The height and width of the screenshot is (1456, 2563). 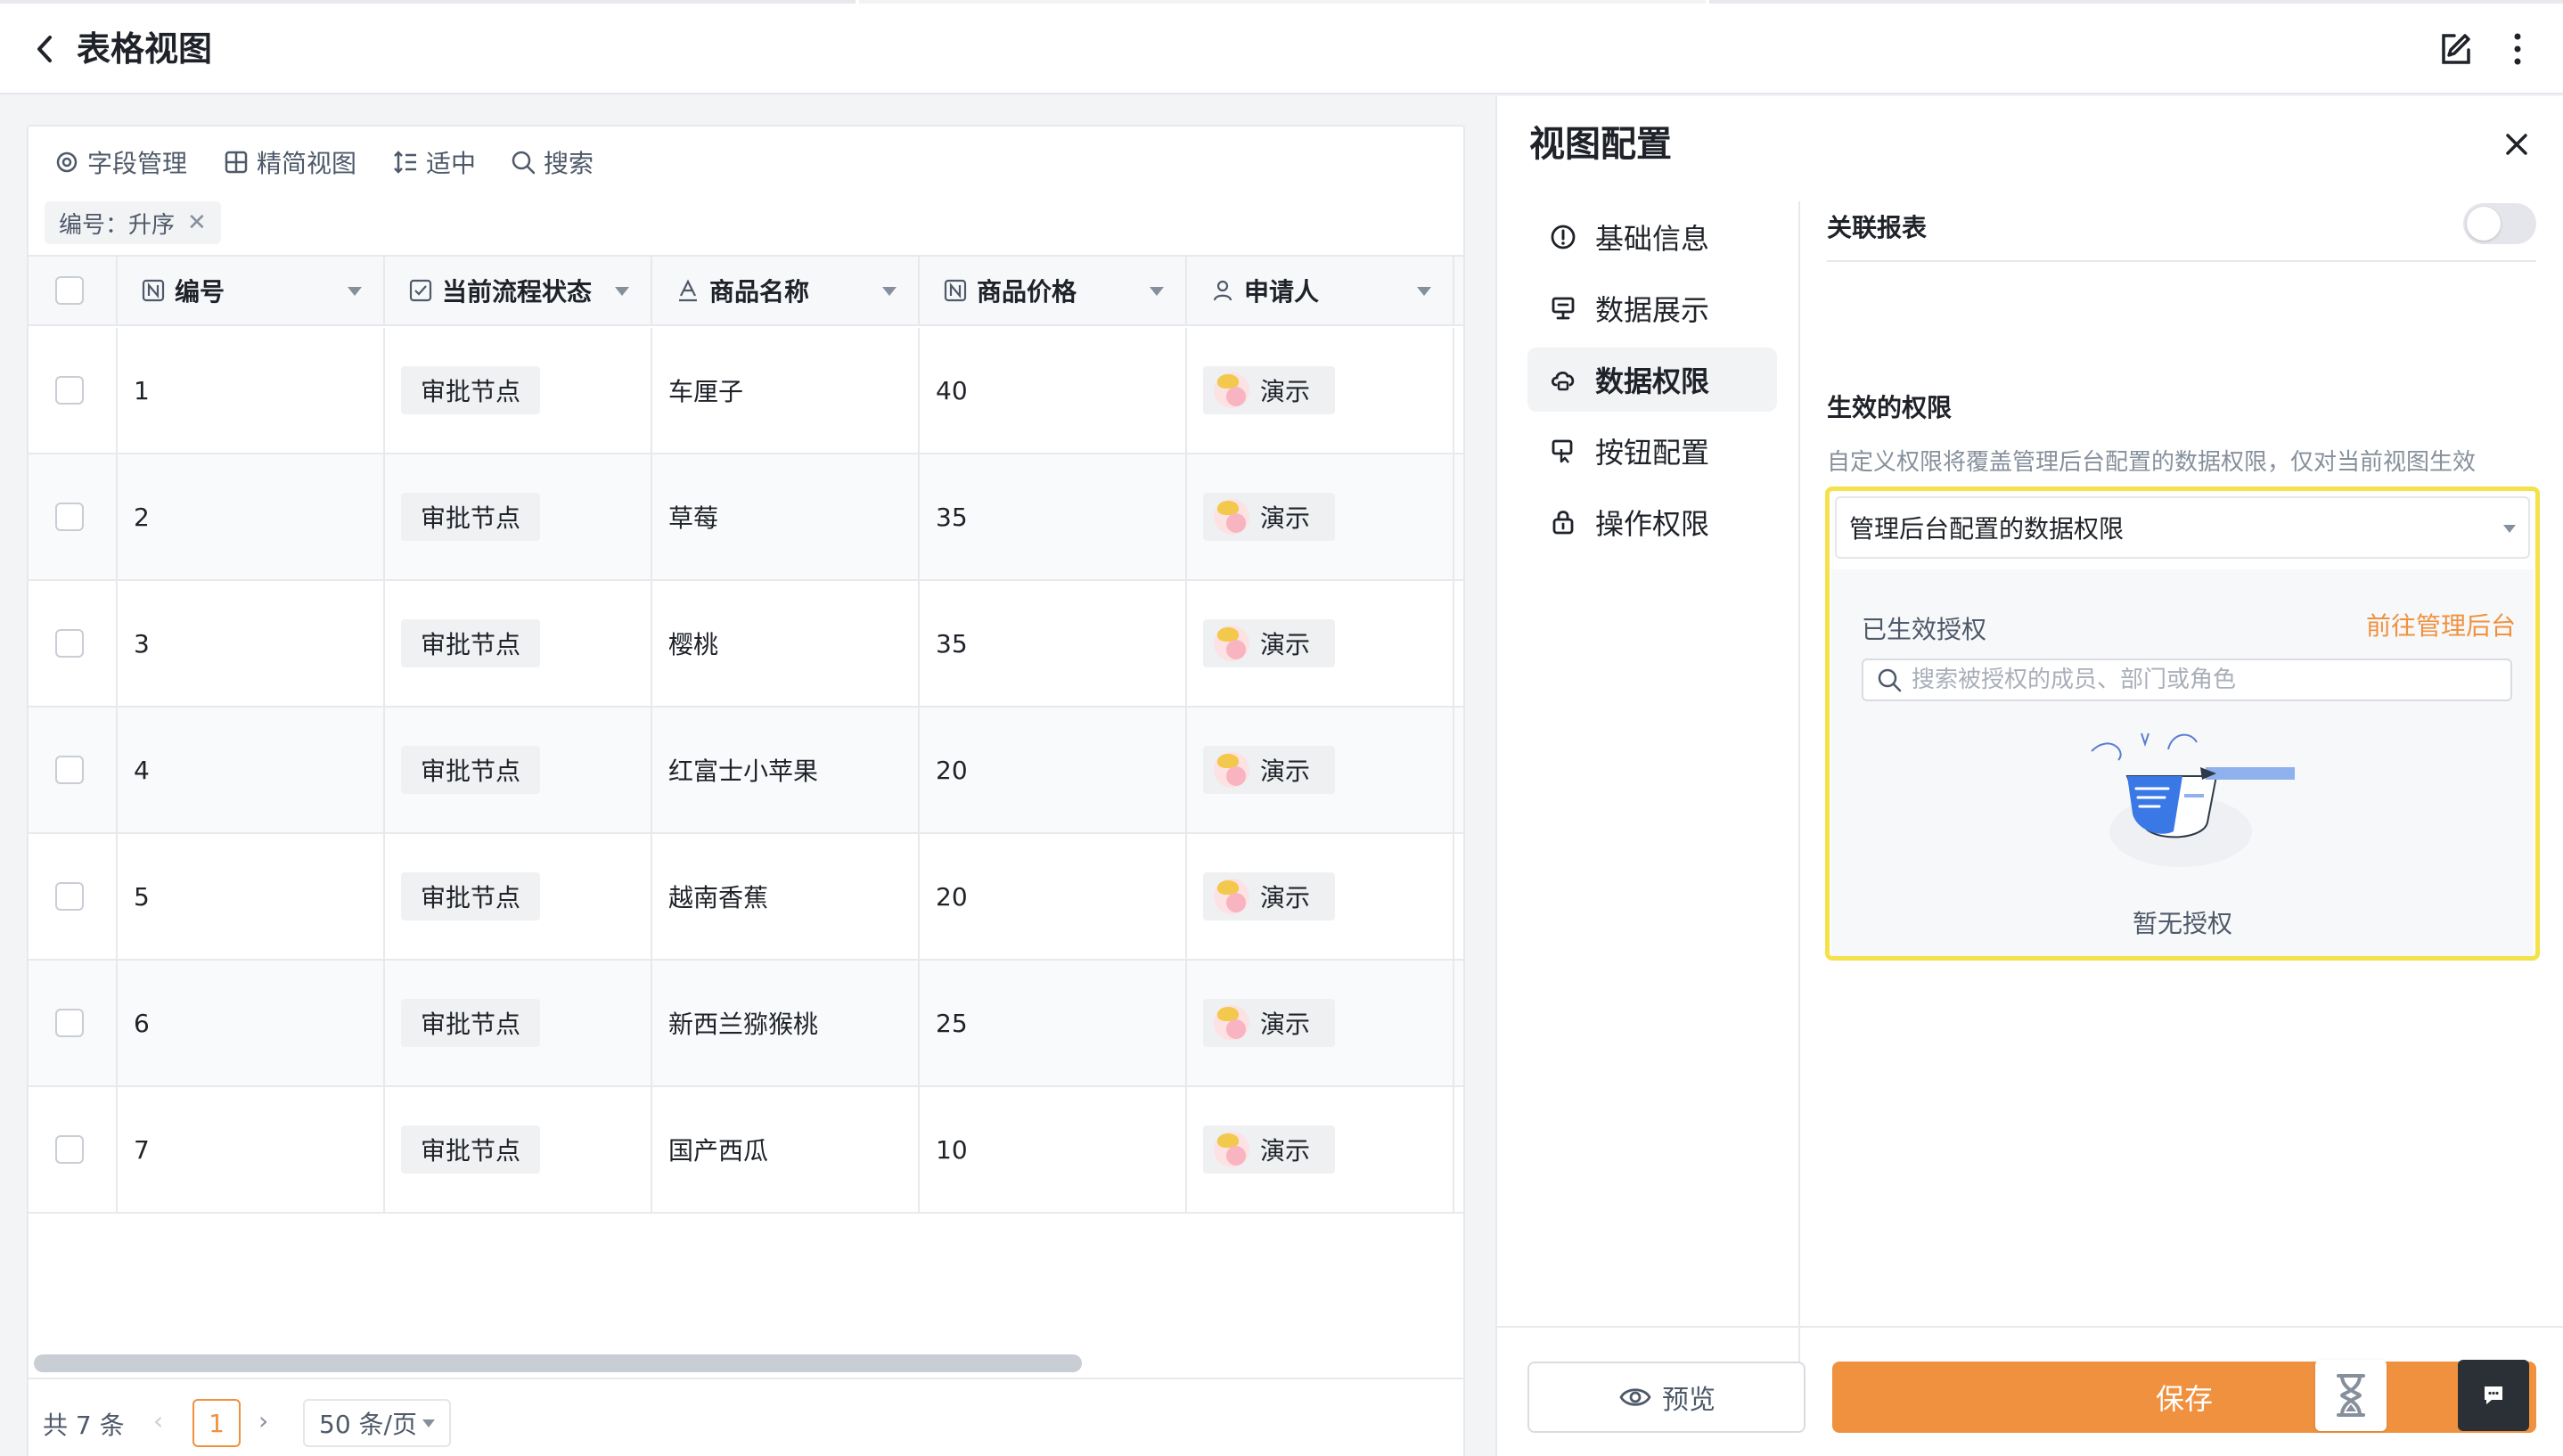 I want to click on cell-text: 樱桃, so click(x=693, y=644).